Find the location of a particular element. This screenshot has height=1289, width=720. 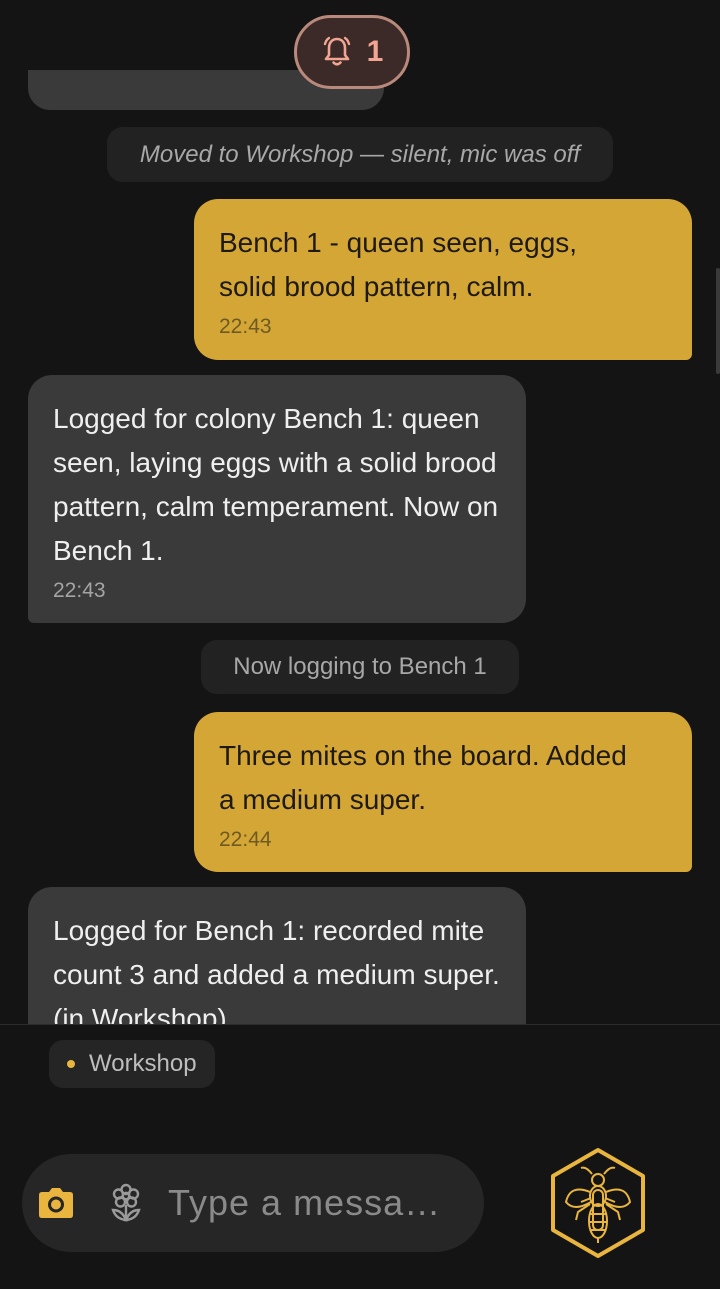

system-note-moved: Moved to Workshop — silent, mic was off is located at coordinates (360, 154).